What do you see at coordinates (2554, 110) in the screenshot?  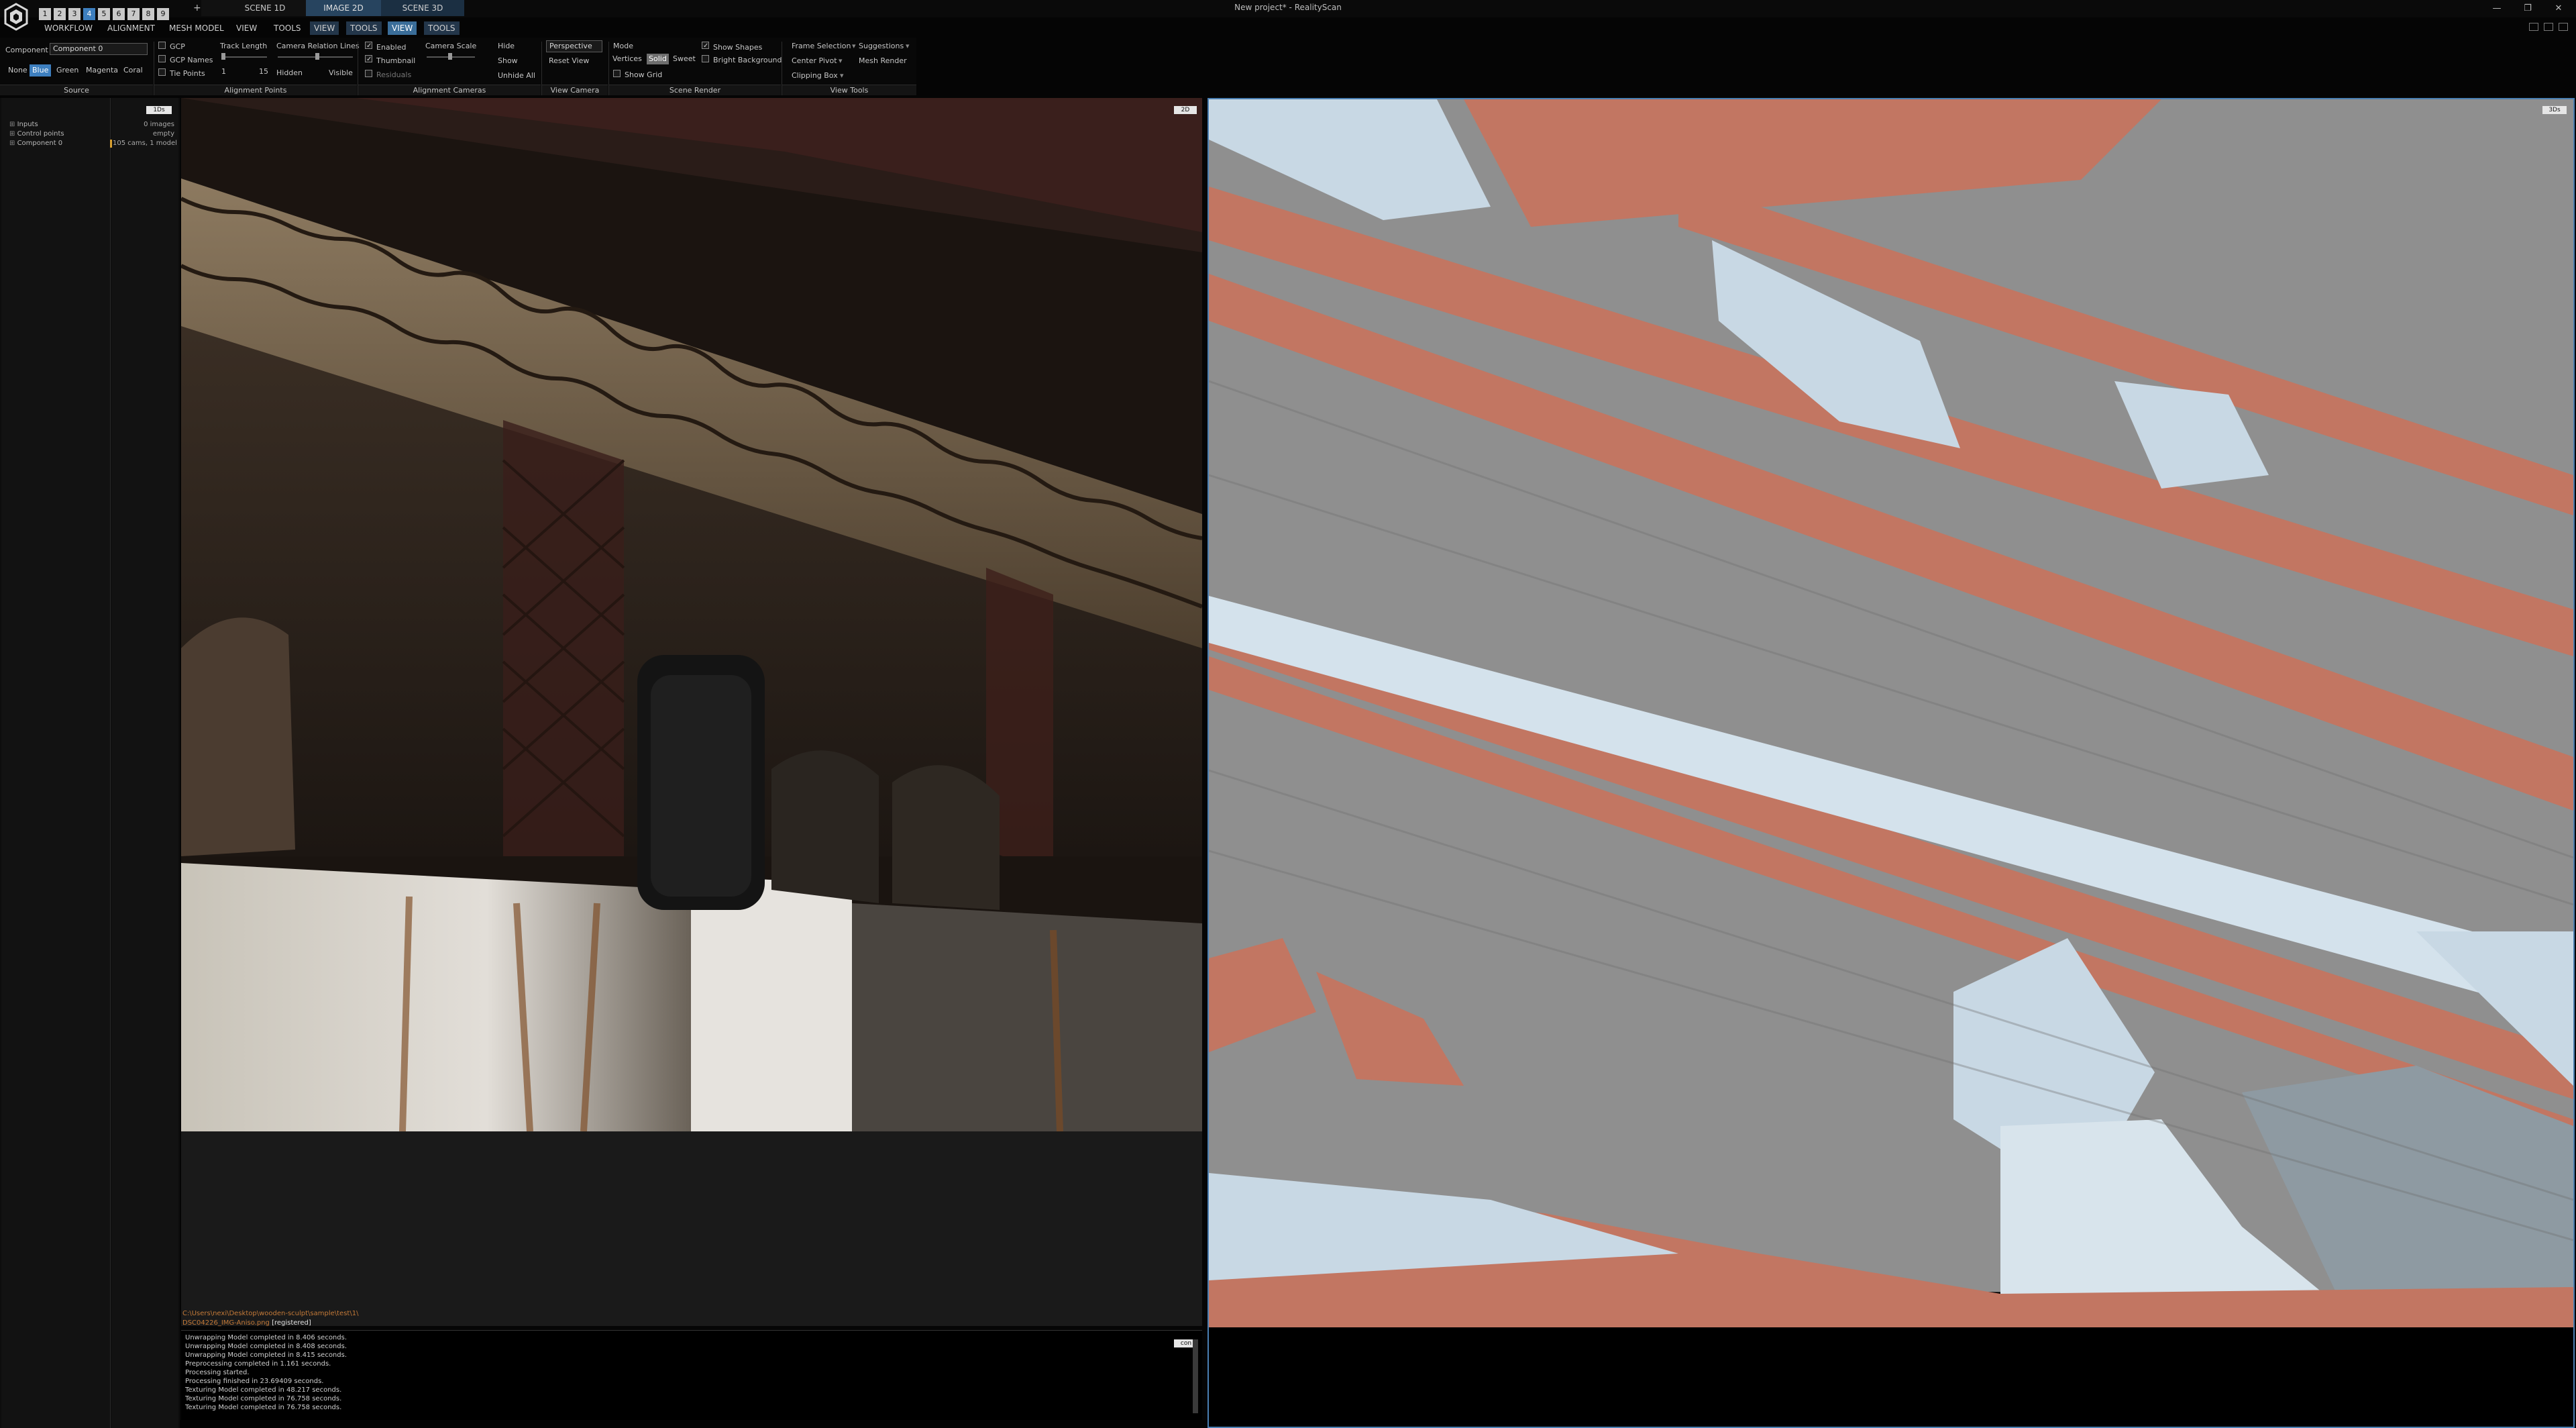 I see `view3d-badge: 3Ds` at bounding box center [2554, 110].